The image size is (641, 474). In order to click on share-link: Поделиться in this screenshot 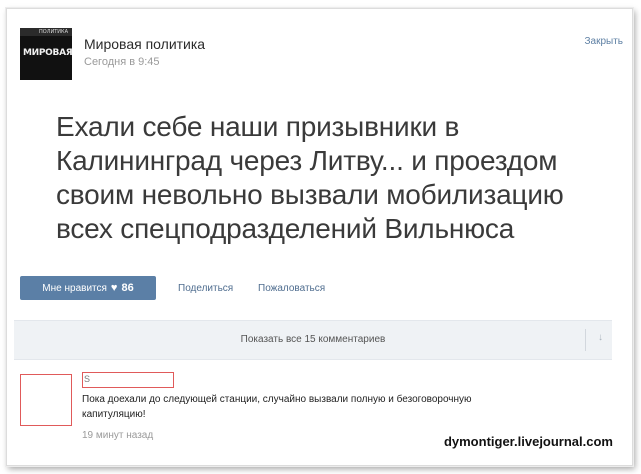, I will do `click(205, 288)`.